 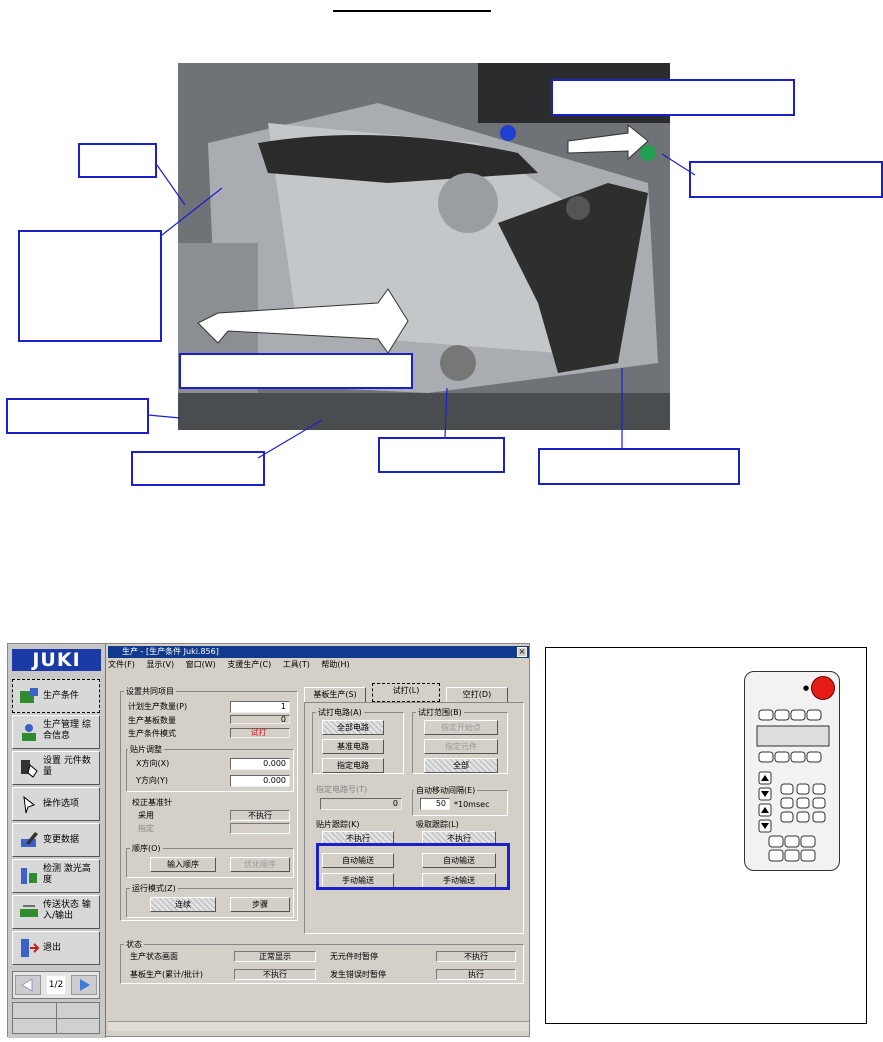 I want to click on menu-support: 支援生产(C), so click(x=249, y=664).